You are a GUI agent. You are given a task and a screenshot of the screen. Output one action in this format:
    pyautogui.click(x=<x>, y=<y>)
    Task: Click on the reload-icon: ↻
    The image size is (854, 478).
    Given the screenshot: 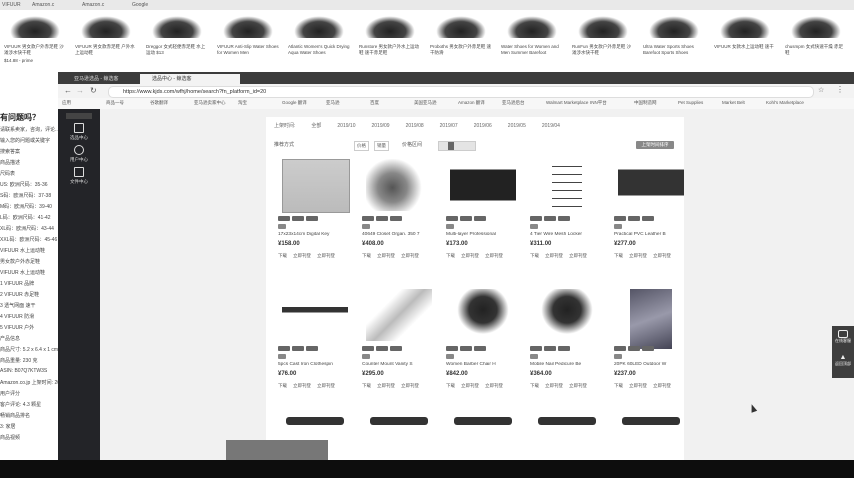 What is the action you would take?
    pyautogui.click(x=93, y=90)
    